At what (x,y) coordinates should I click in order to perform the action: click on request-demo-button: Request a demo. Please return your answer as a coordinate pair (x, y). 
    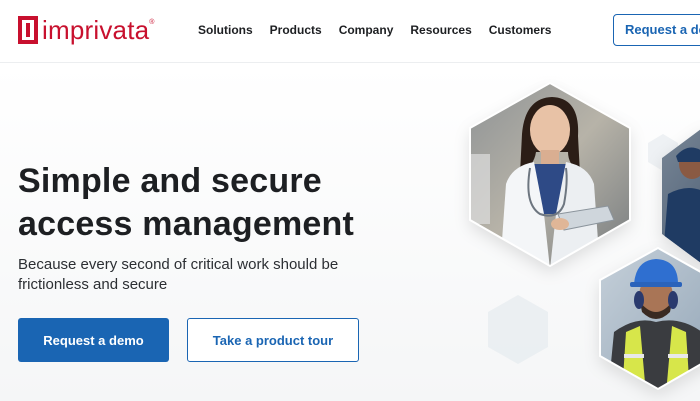
    Looking at the image, I should click on (93, 340).